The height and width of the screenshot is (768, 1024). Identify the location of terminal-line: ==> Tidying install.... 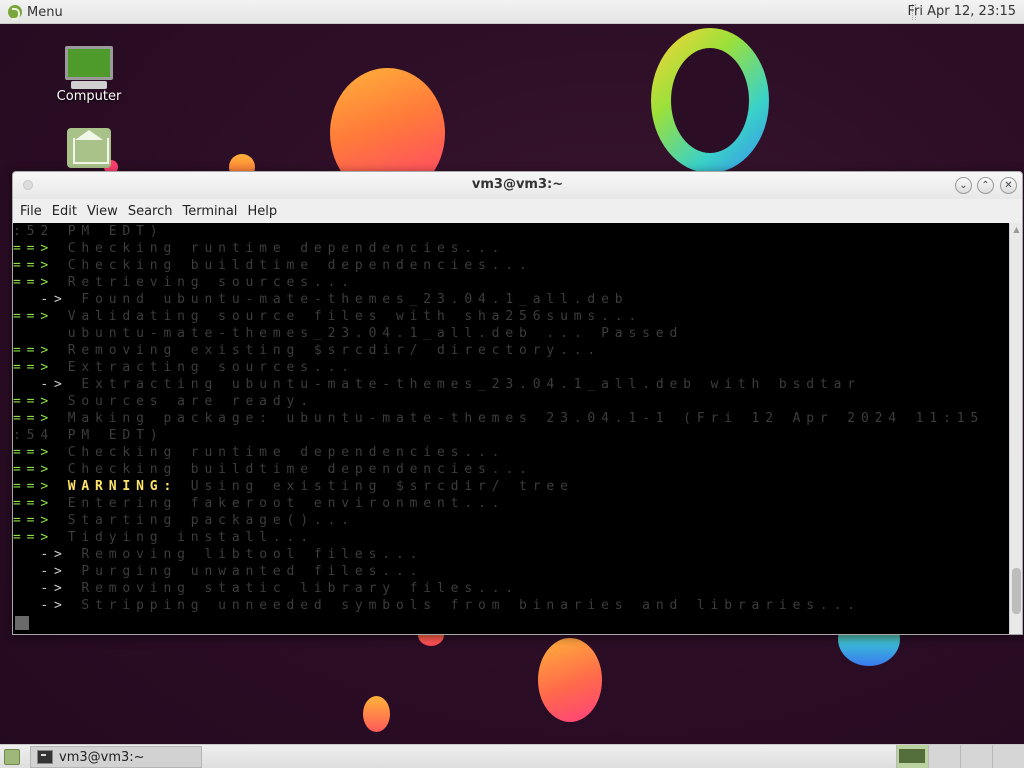
(498, 537).